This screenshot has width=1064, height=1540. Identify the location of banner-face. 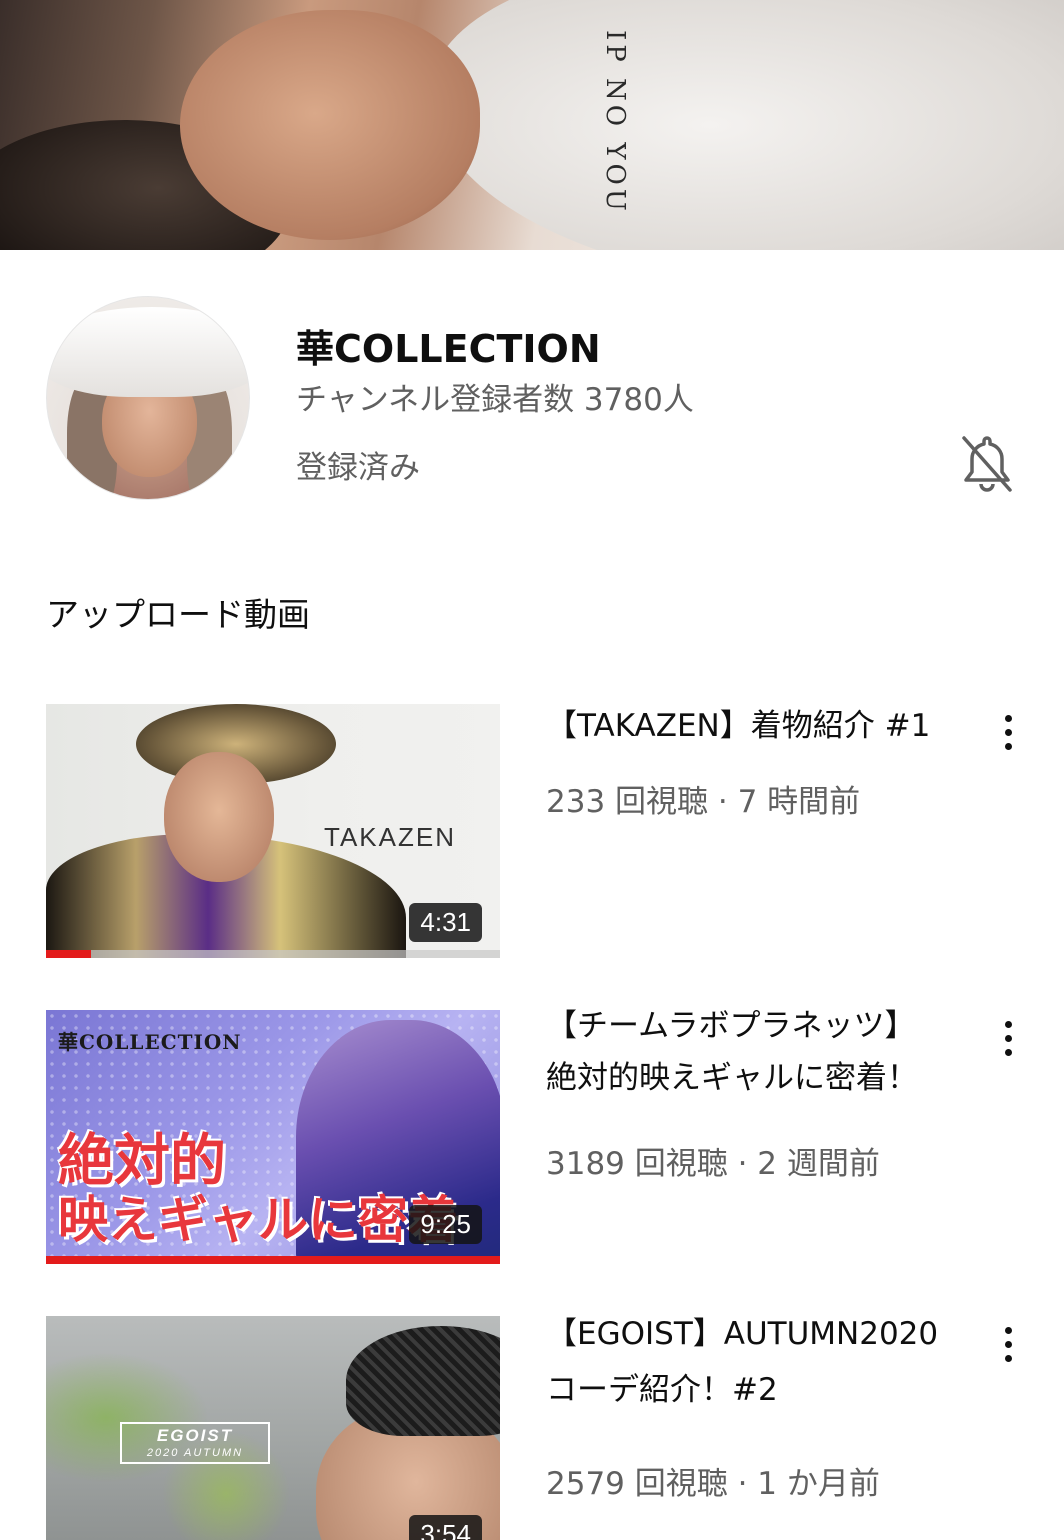
(330, 125).